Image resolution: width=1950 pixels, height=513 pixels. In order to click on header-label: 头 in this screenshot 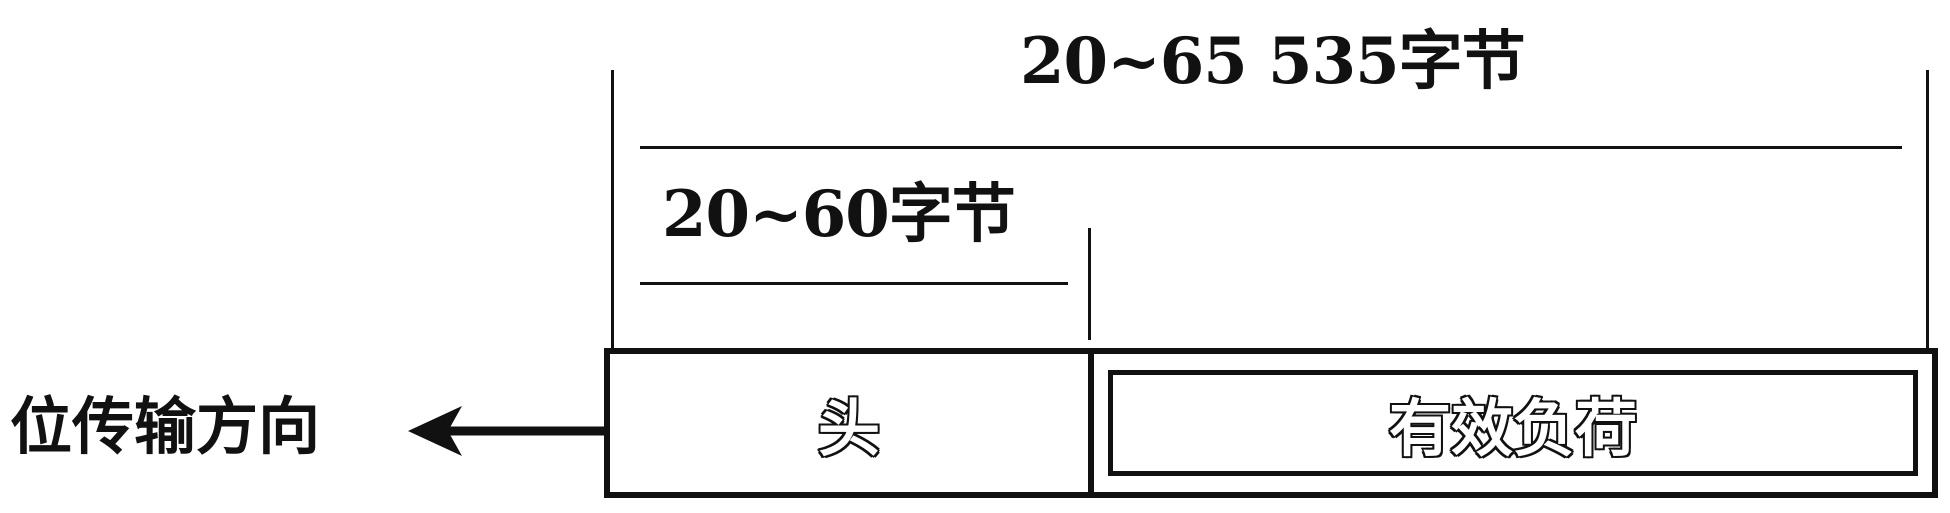, I will do `click(848, 429)`.